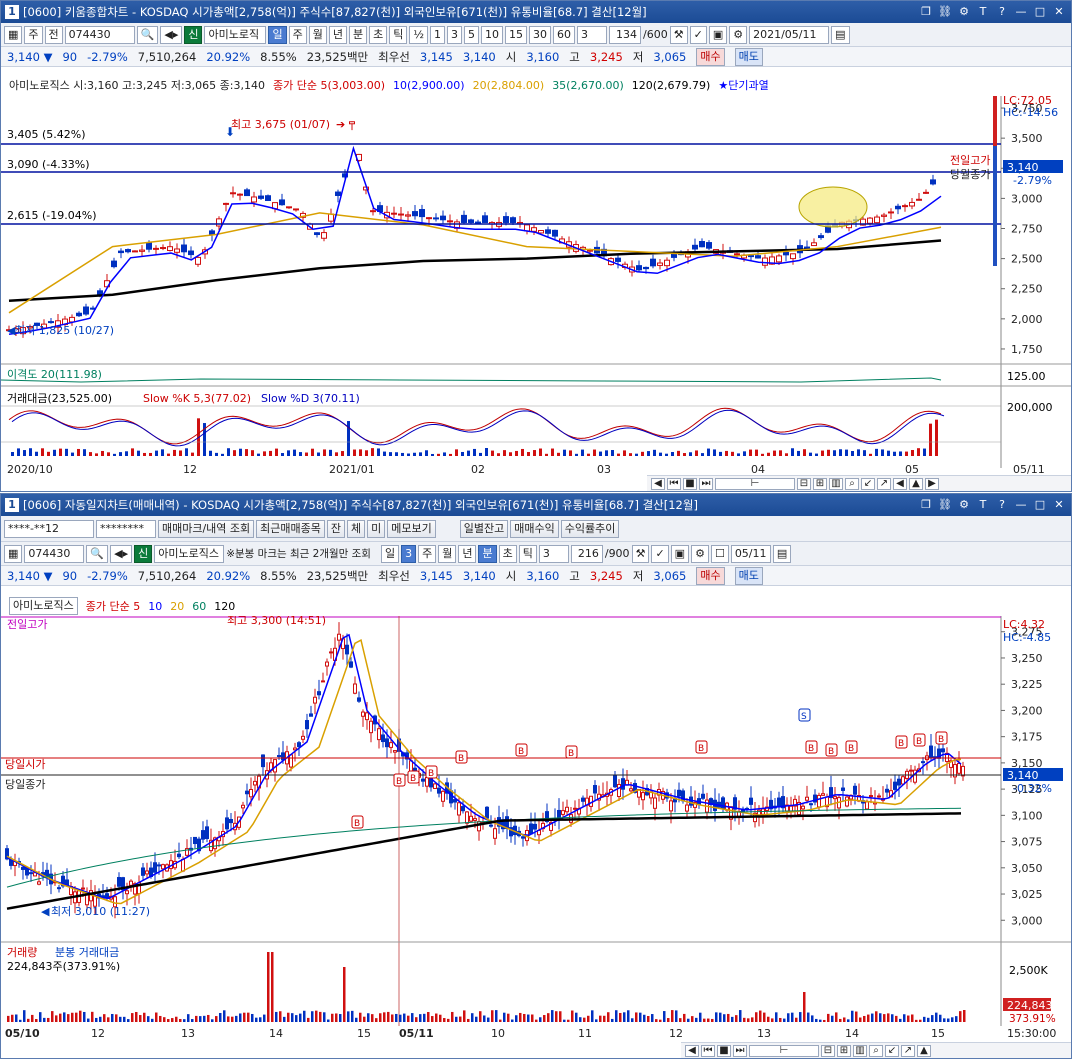  I want to click on num-1: 1, so click(438, 34).